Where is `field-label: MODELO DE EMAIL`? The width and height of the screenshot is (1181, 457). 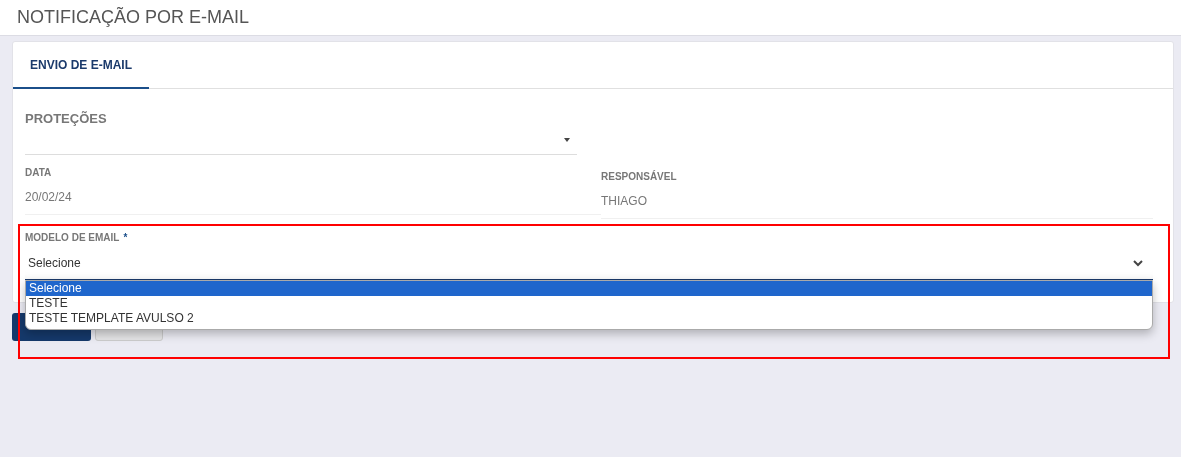
field-label: MODELO DE EMAIL is located at coordinates (72, 237).